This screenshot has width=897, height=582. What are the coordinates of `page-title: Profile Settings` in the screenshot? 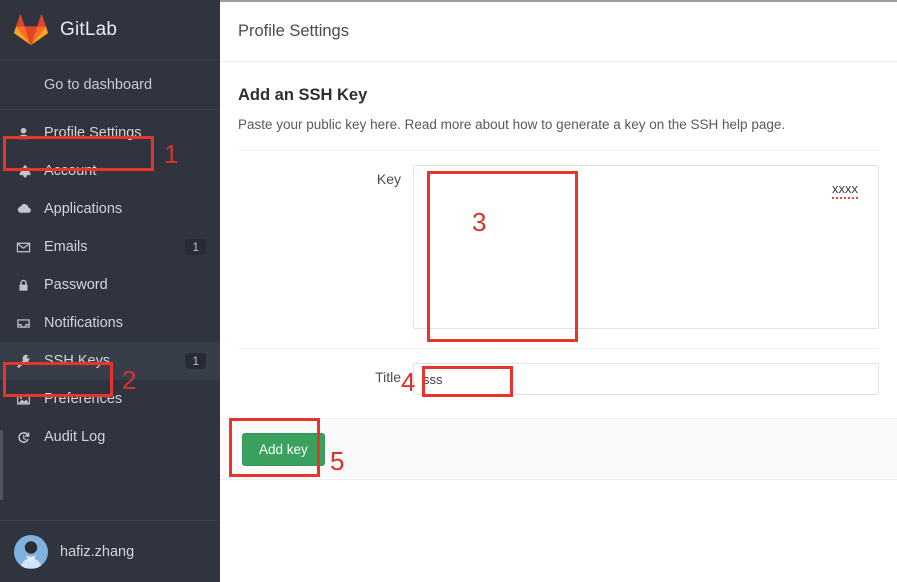 It's located at (558, 32).